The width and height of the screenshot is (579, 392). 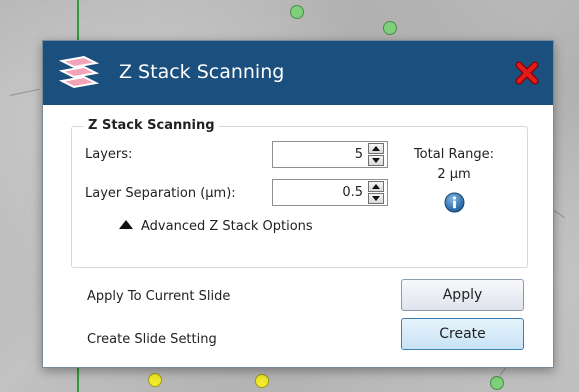 I want to click on info-icon, so click(x=454, y=202).